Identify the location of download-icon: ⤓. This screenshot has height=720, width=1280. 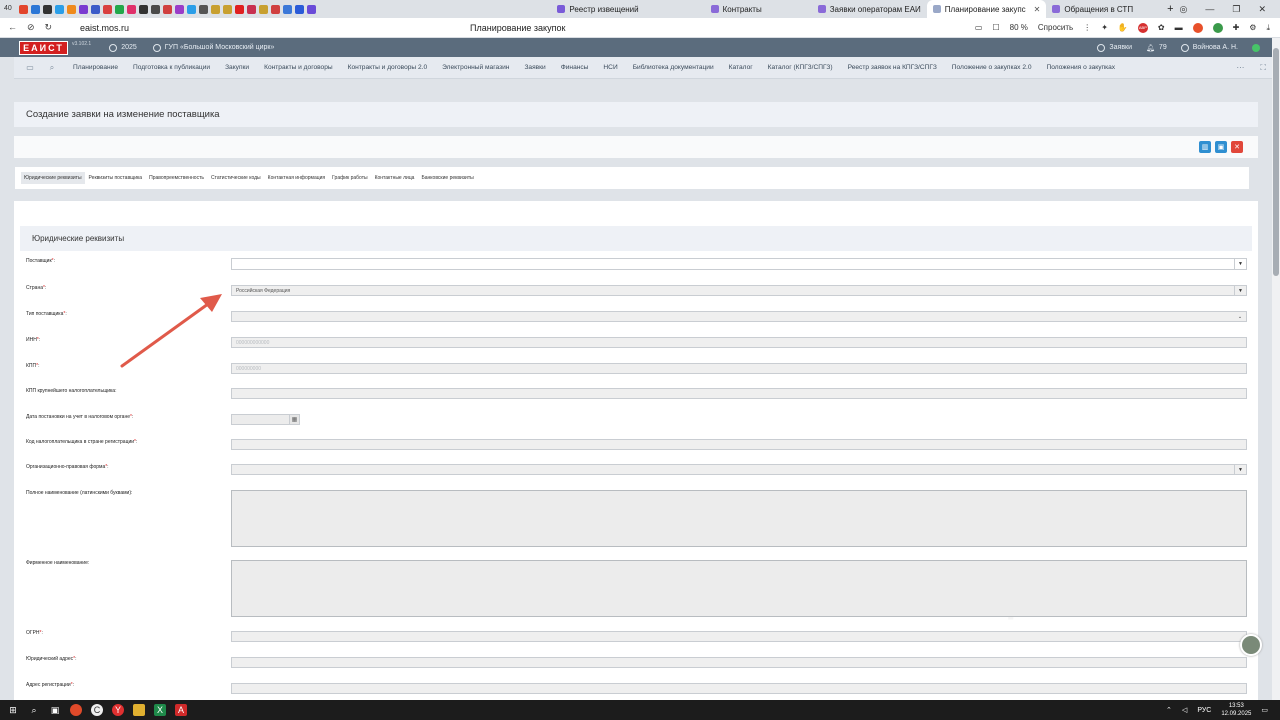
(1268, 28).